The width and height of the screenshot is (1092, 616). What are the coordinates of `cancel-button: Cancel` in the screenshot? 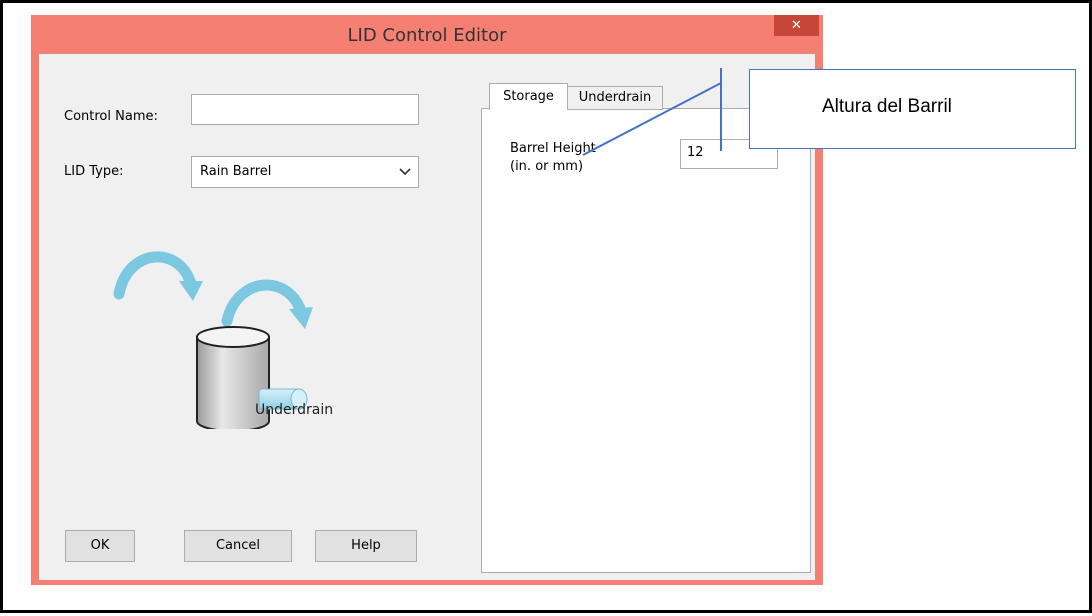 It's located at (238, 546).